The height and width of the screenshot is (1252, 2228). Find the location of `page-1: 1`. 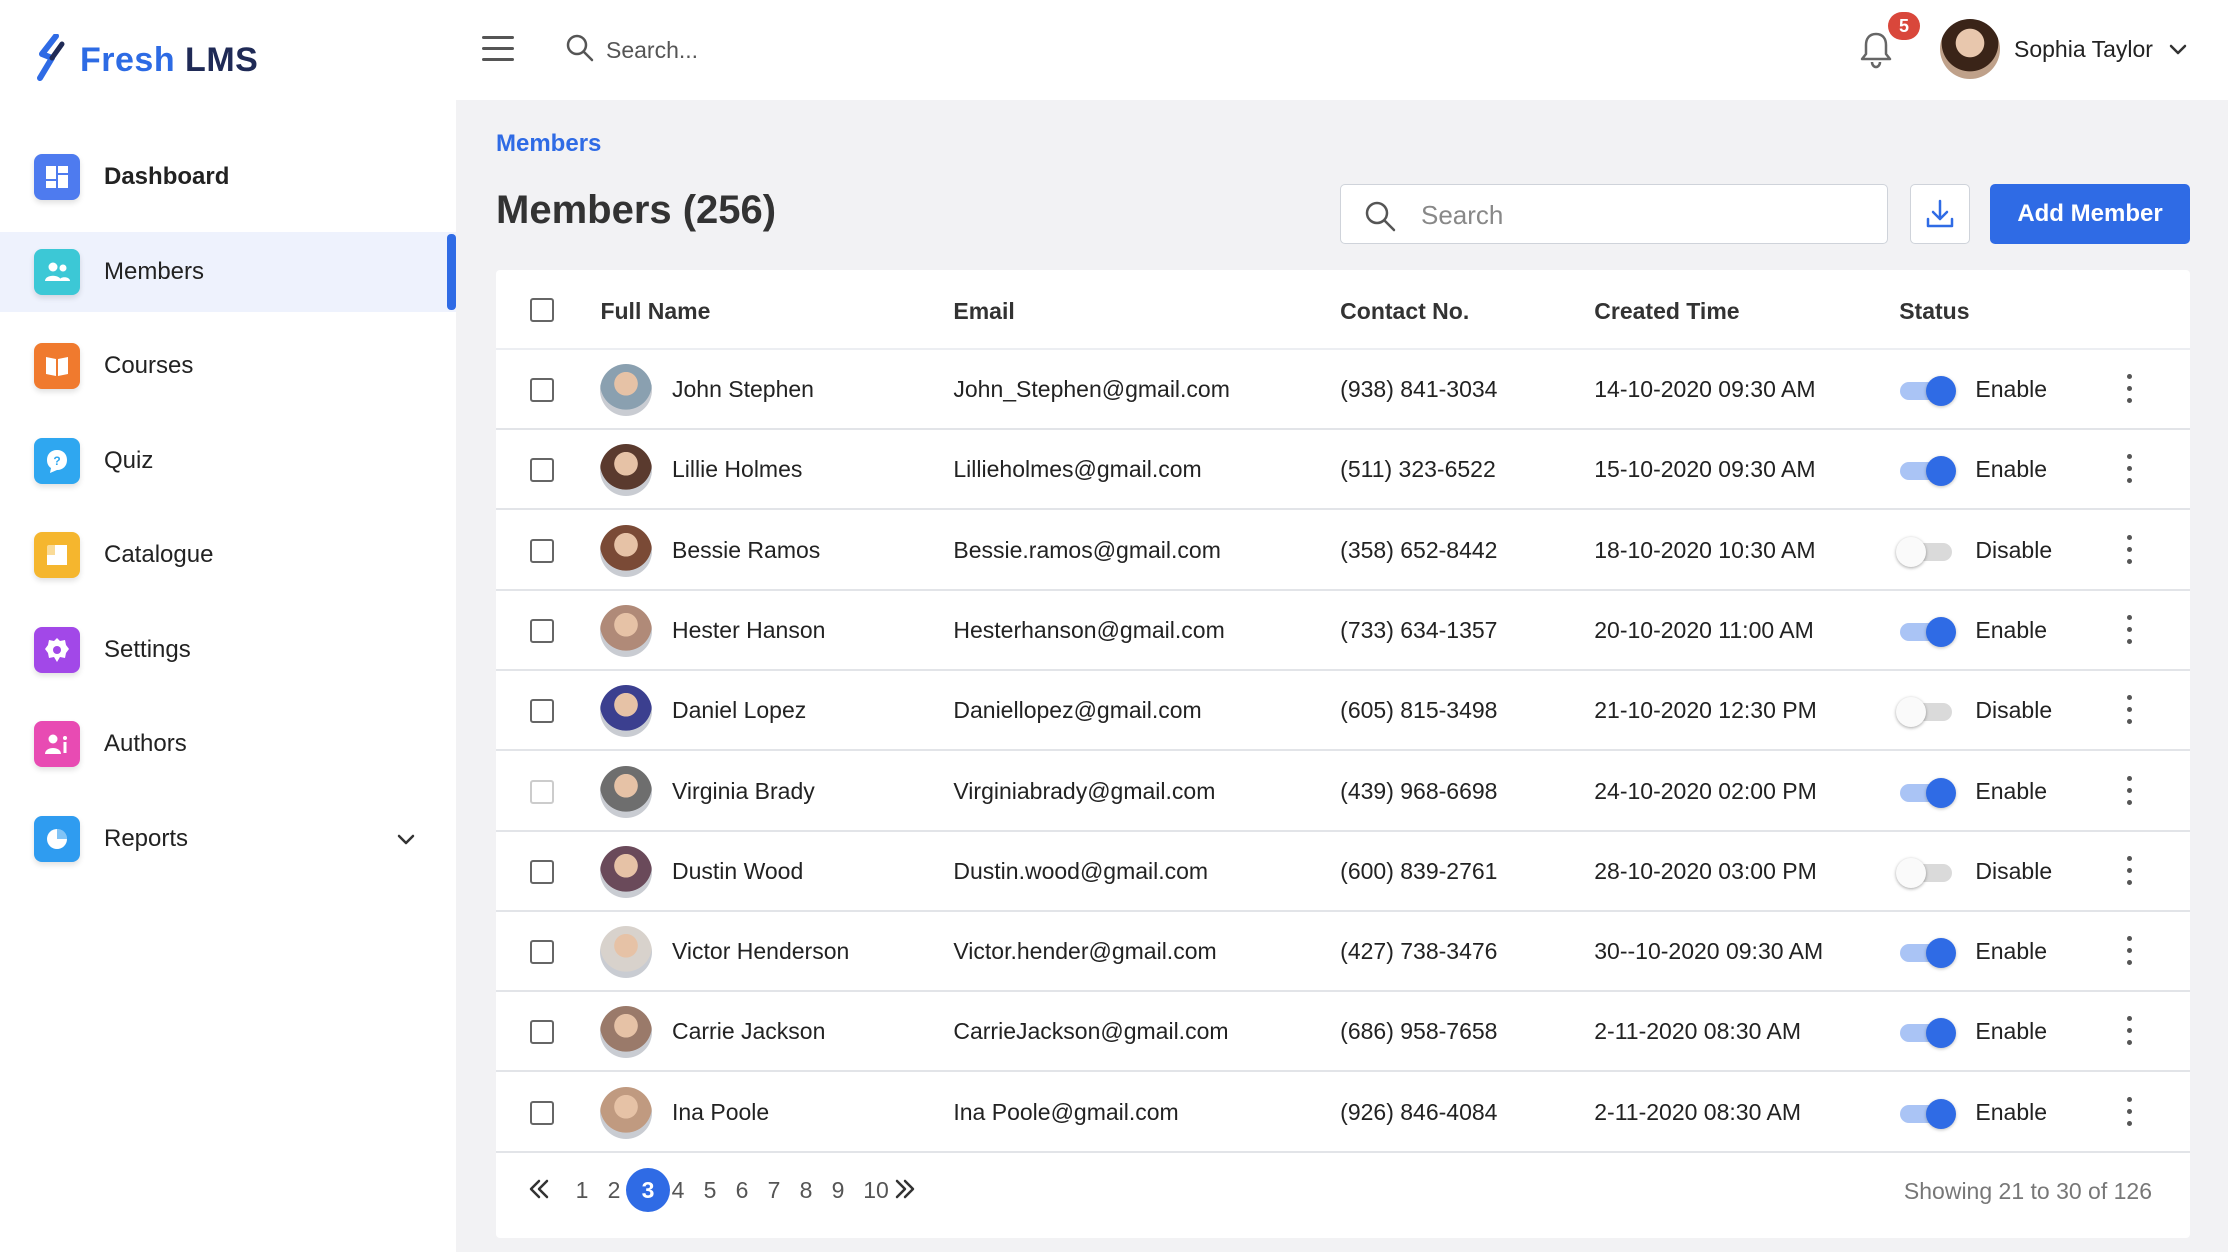

page-1: 1 is located at coordinates (582, 1190).